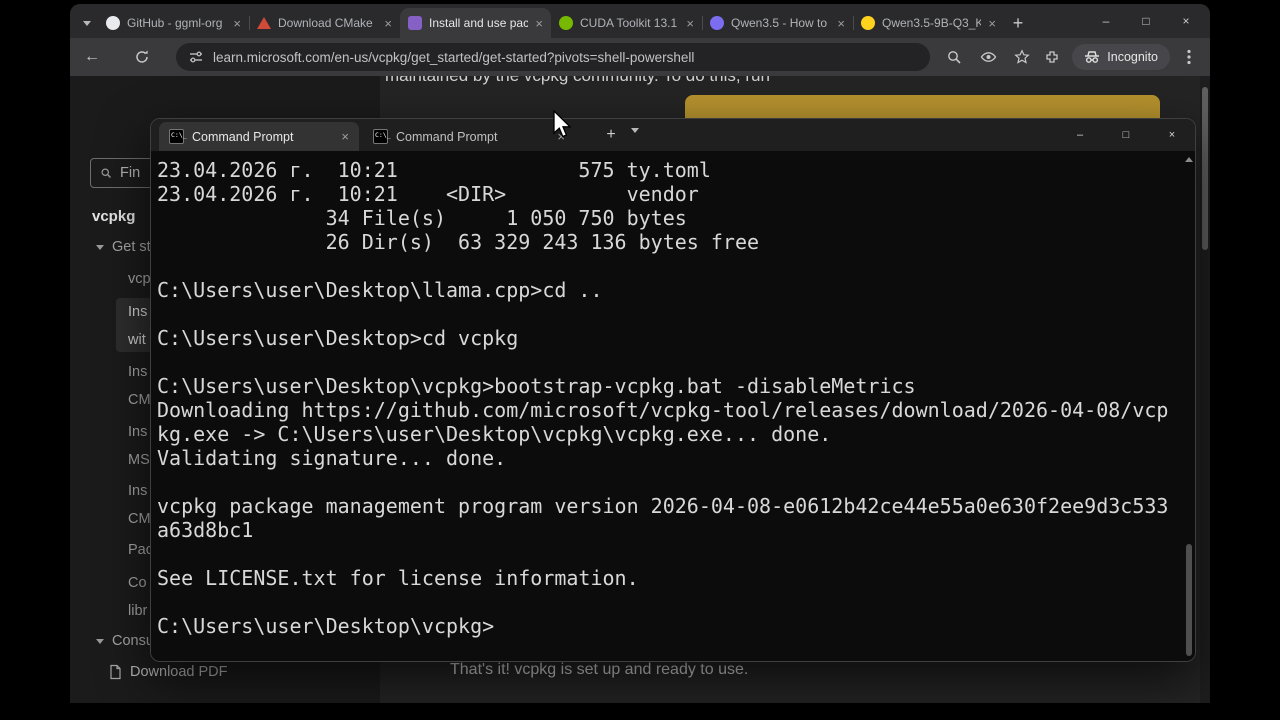  I want to click on ms-learn-favicon, so click(415, 23).